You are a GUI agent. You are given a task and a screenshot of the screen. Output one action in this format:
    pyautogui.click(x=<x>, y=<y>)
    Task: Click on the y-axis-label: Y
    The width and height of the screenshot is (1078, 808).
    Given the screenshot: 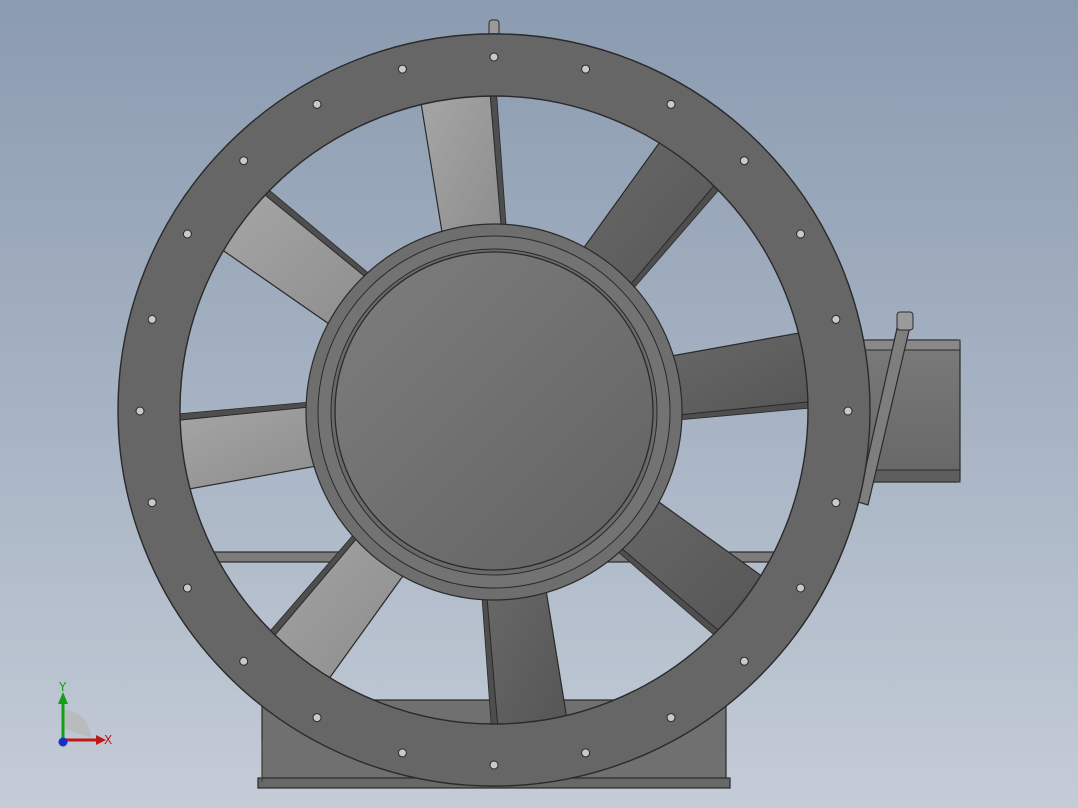 What is the action you would take?
    pyautogui.click(x=62, y=687)
    